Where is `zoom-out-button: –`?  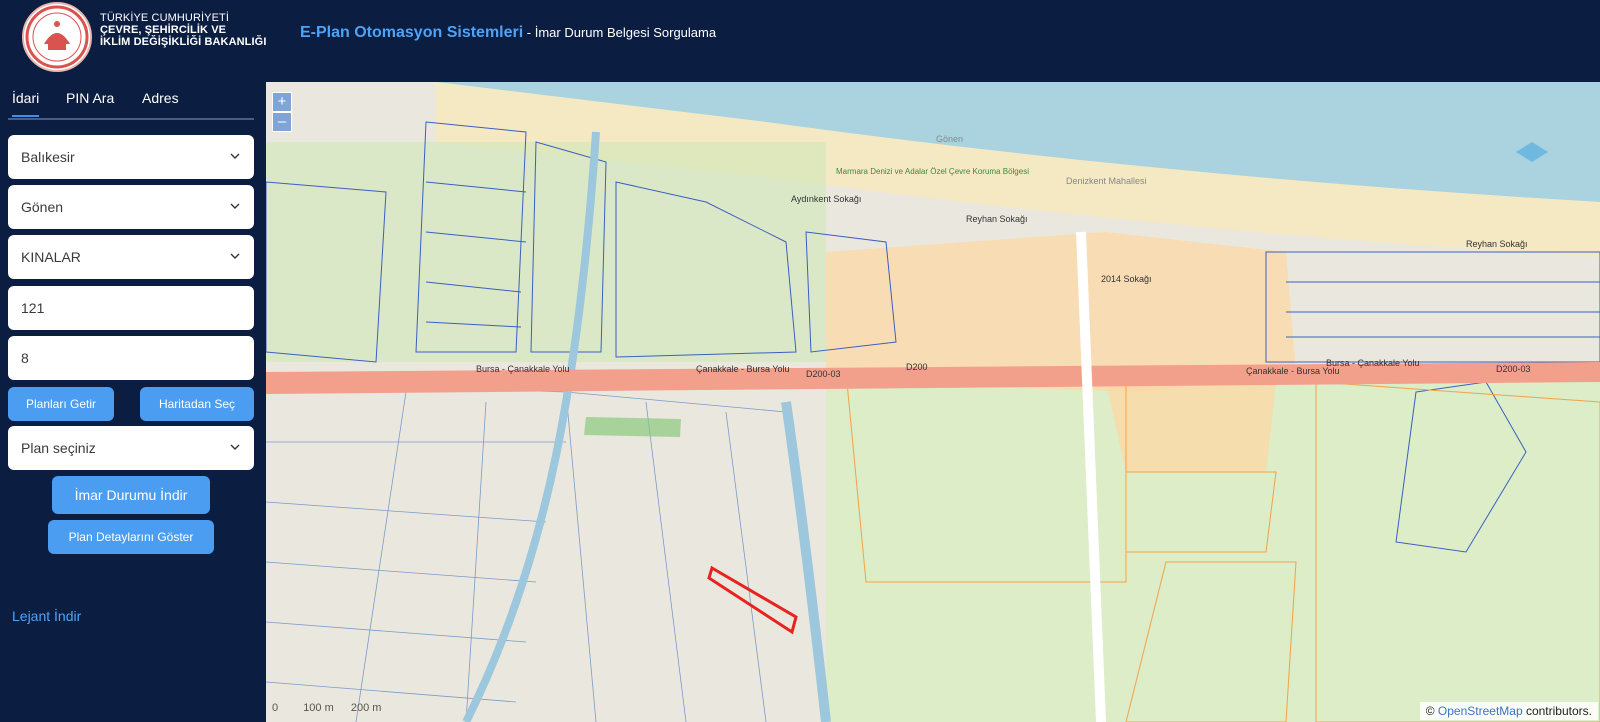 zoom-out-button: – is located at coordinates (282, 122).